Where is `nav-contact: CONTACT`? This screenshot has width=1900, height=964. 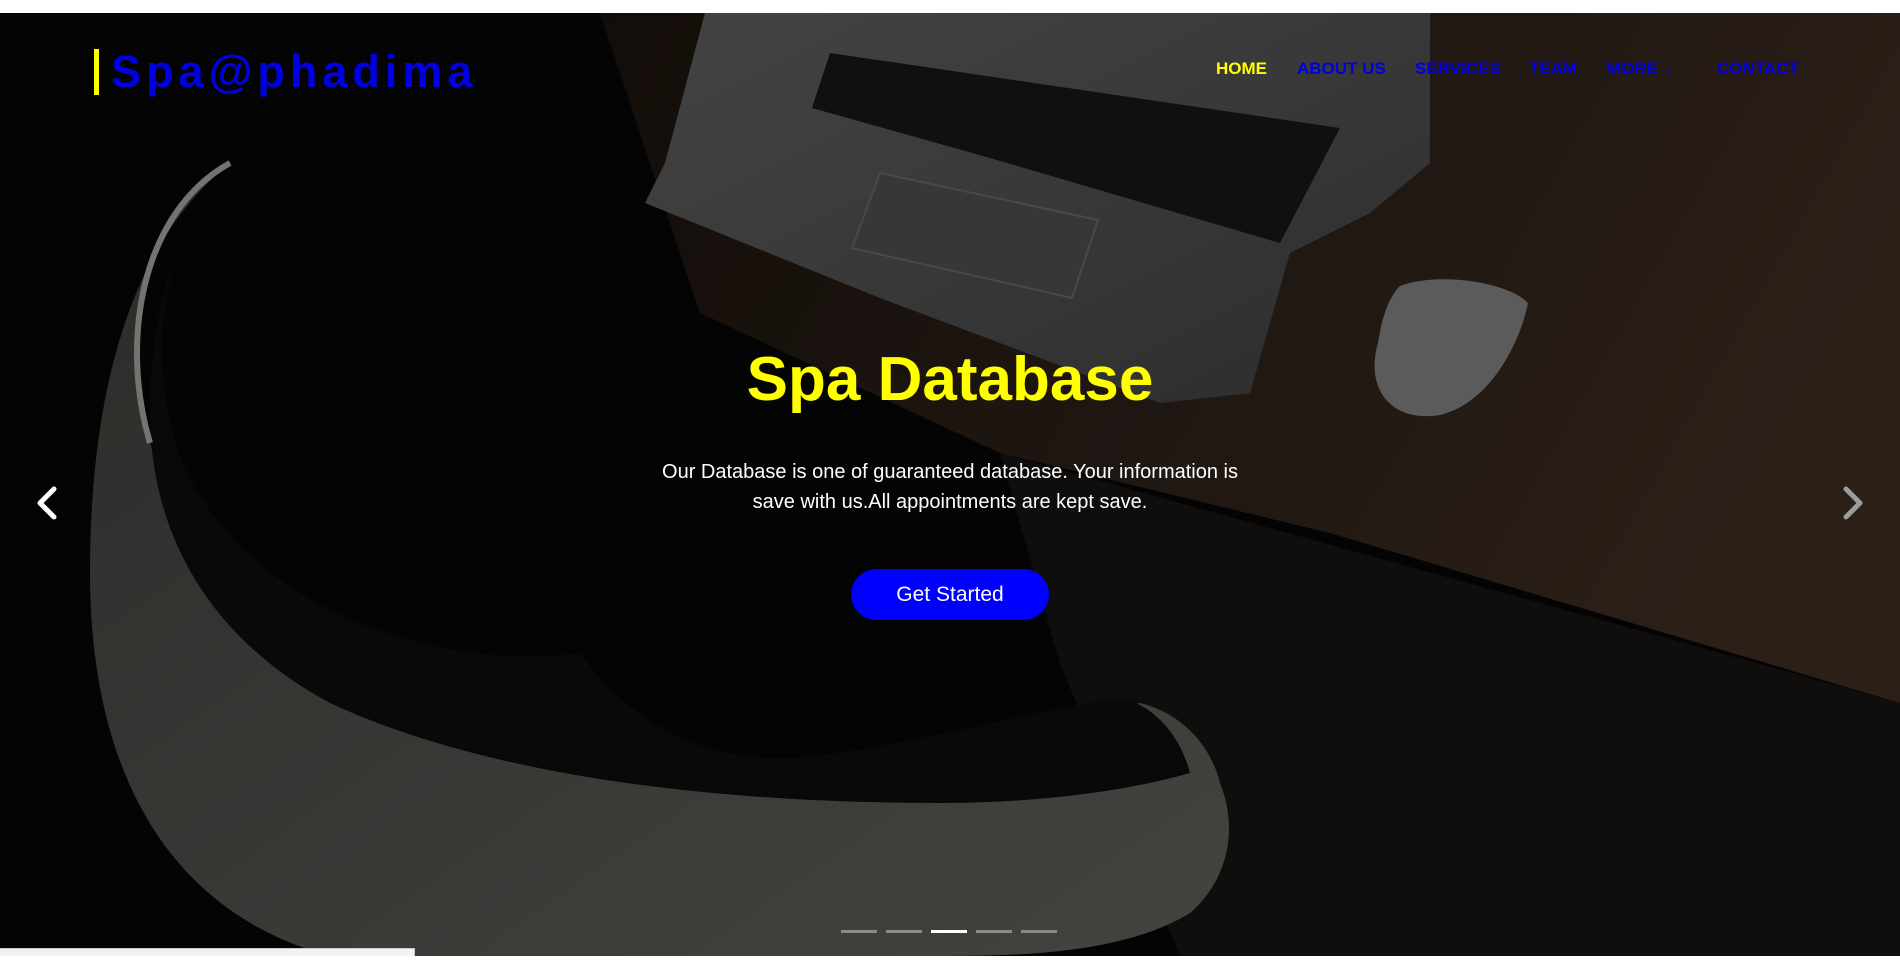
nav-contact: CONTACT is located at coordinates (1758, 69).